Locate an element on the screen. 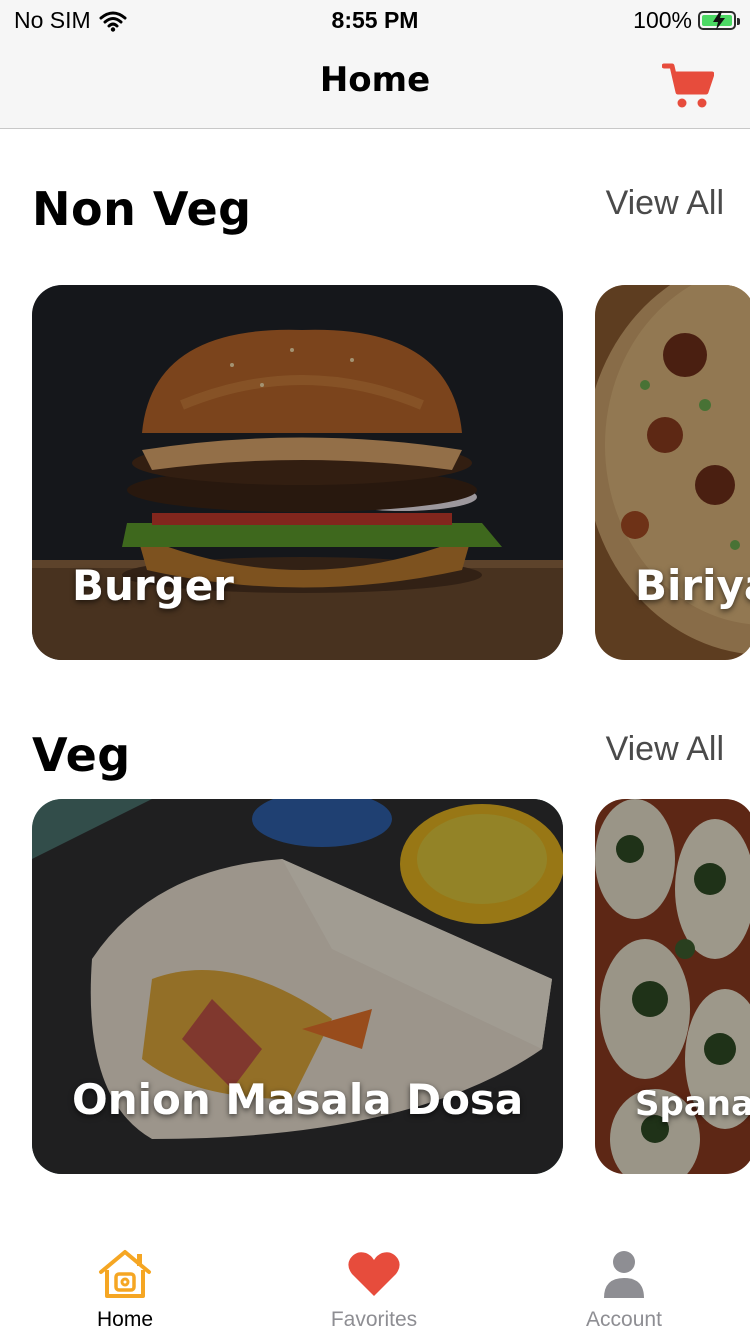 Image resolution: width=750 pixels, height=1334 pixels. home-icon is located at coordinates (125, 1274).